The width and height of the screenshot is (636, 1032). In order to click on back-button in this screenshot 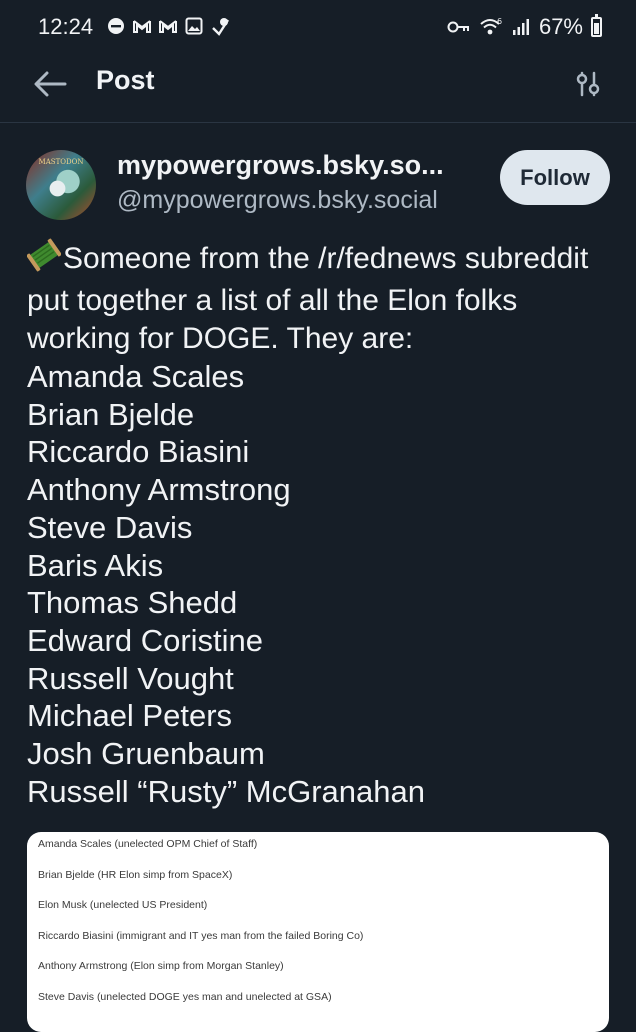, I will do `click(50, 84)`.